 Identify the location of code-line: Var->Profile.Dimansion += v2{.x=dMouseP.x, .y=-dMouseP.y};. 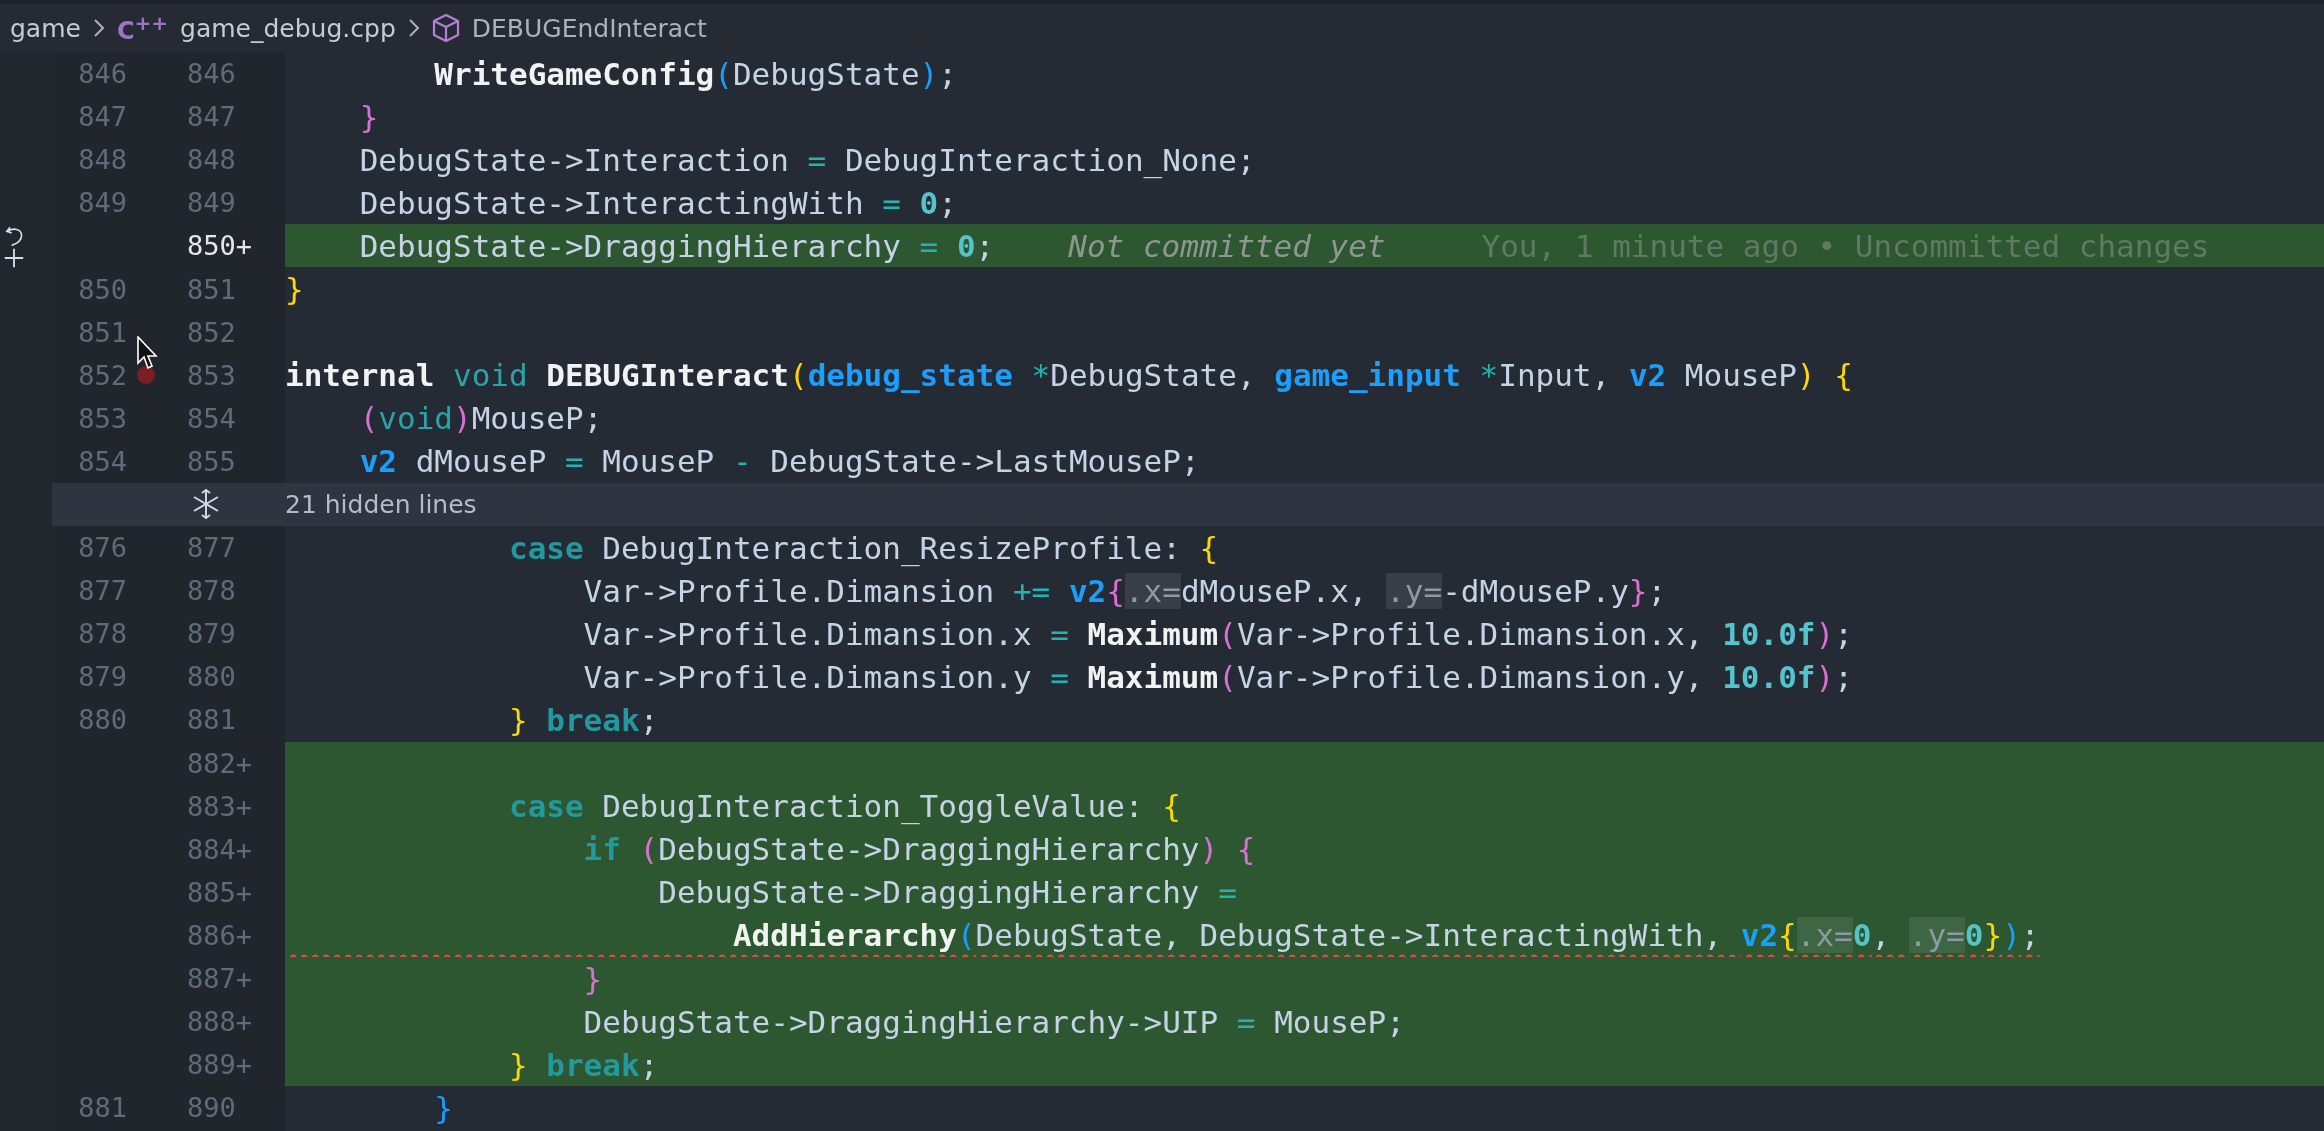
(1124, 590).